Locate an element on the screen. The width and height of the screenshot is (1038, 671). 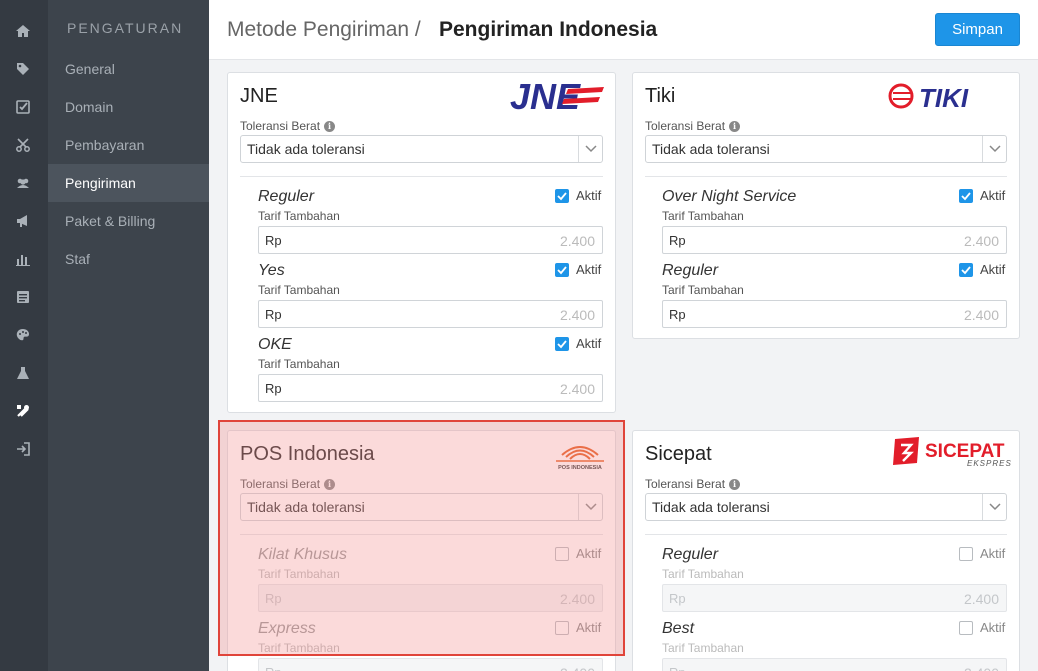
tag-icon is located at coordinates (23, 69).